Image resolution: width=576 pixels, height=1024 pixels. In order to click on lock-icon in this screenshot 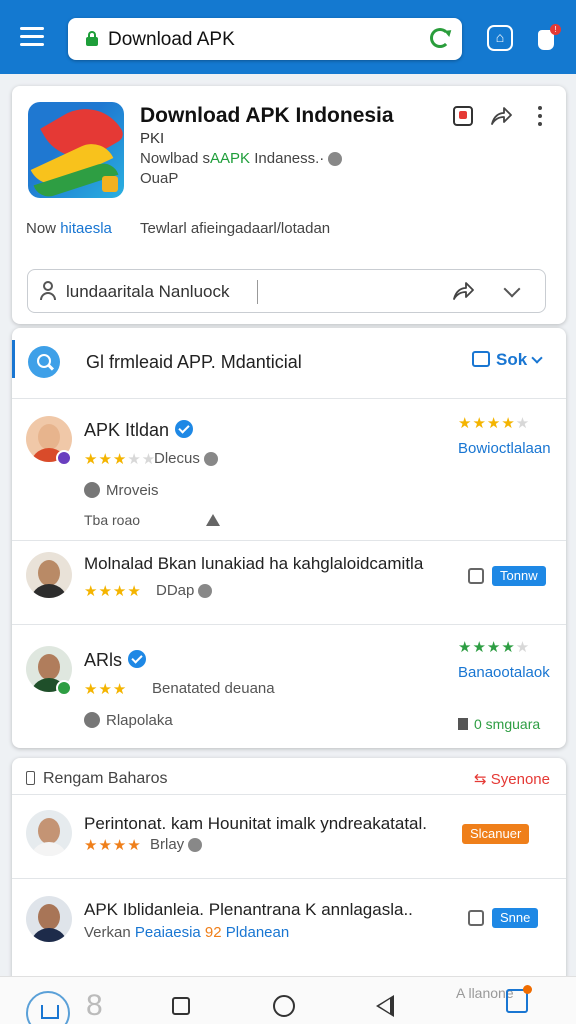, I will do `click(92, 38)`.